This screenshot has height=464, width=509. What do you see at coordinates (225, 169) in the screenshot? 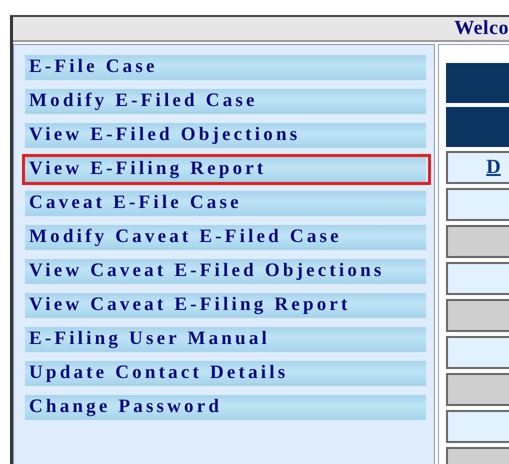
I see `menu-item: View E-Filing Report` at bounding box center [225, 169].